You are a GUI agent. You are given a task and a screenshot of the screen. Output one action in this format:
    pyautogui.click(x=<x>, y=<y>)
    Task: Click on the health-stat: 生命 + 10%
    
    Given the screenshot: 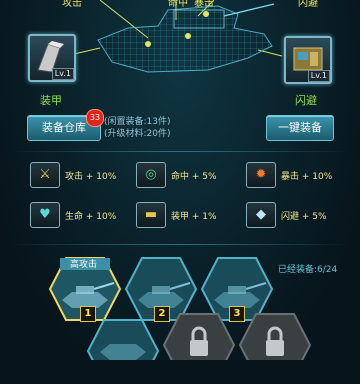 What is the action you would take?
    pyautogui.click(x=91, y=217)
    